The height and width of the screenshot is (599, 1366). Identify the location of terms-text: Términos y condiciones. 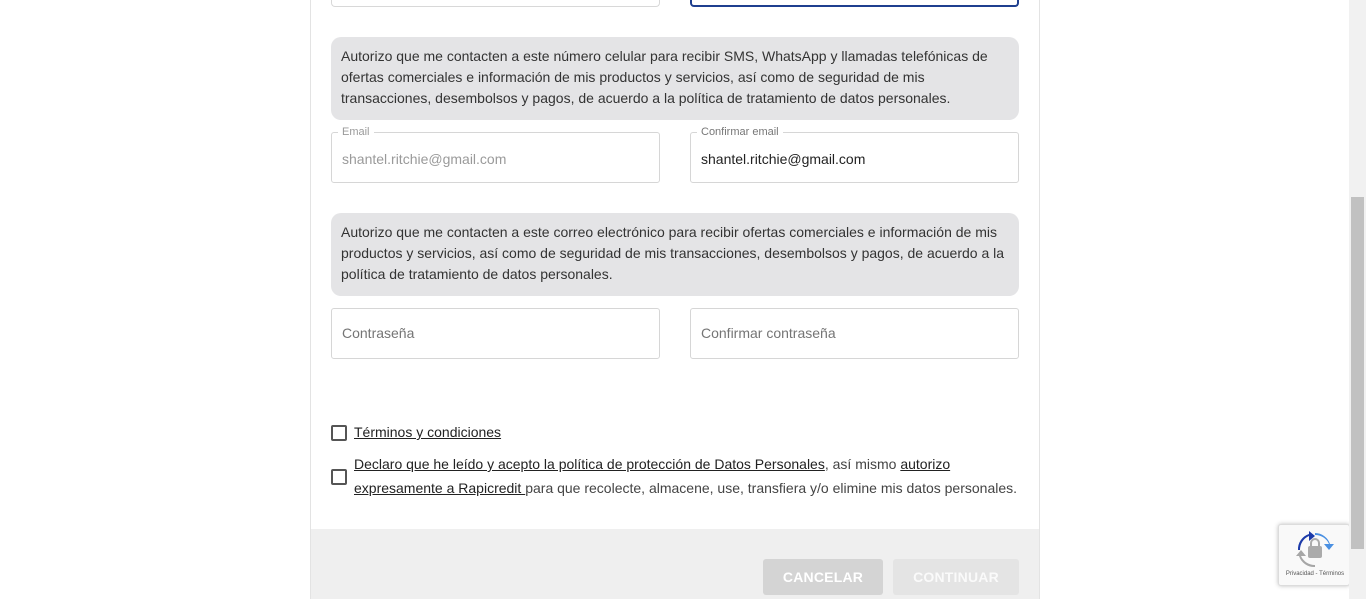
(427, 432).